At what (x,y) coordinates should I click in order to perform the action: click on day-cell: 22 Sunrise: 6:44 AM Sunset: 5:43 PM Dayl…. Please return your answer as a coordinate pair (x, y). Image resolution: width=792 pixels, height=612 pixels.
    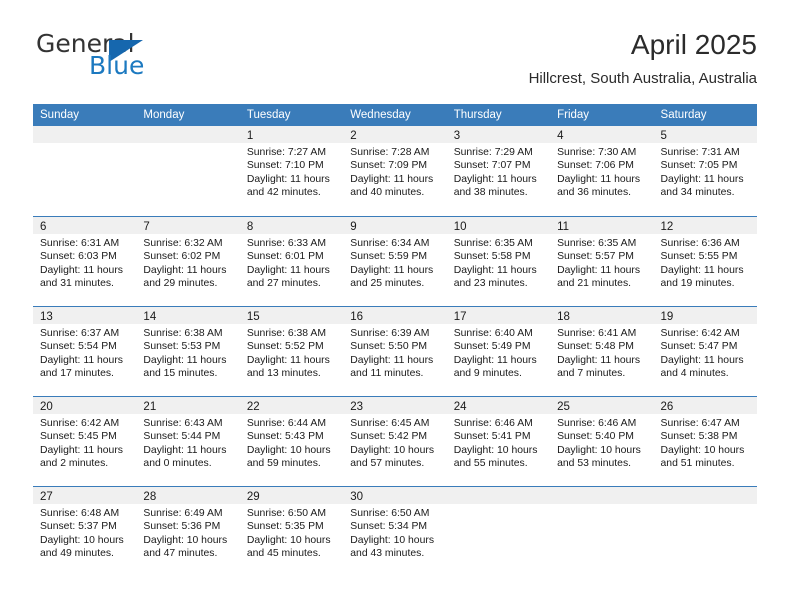
    Looking at the image, I should click on (291, 441).